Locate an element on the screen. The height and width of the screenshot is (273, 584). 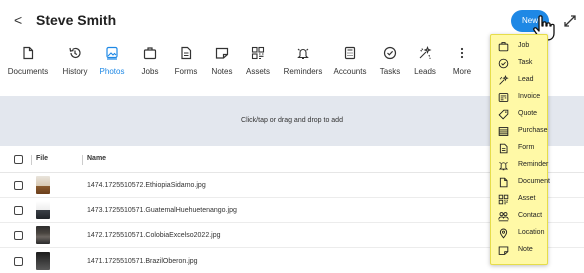
menu-item-job: Job is located at coordinates (520, 47).